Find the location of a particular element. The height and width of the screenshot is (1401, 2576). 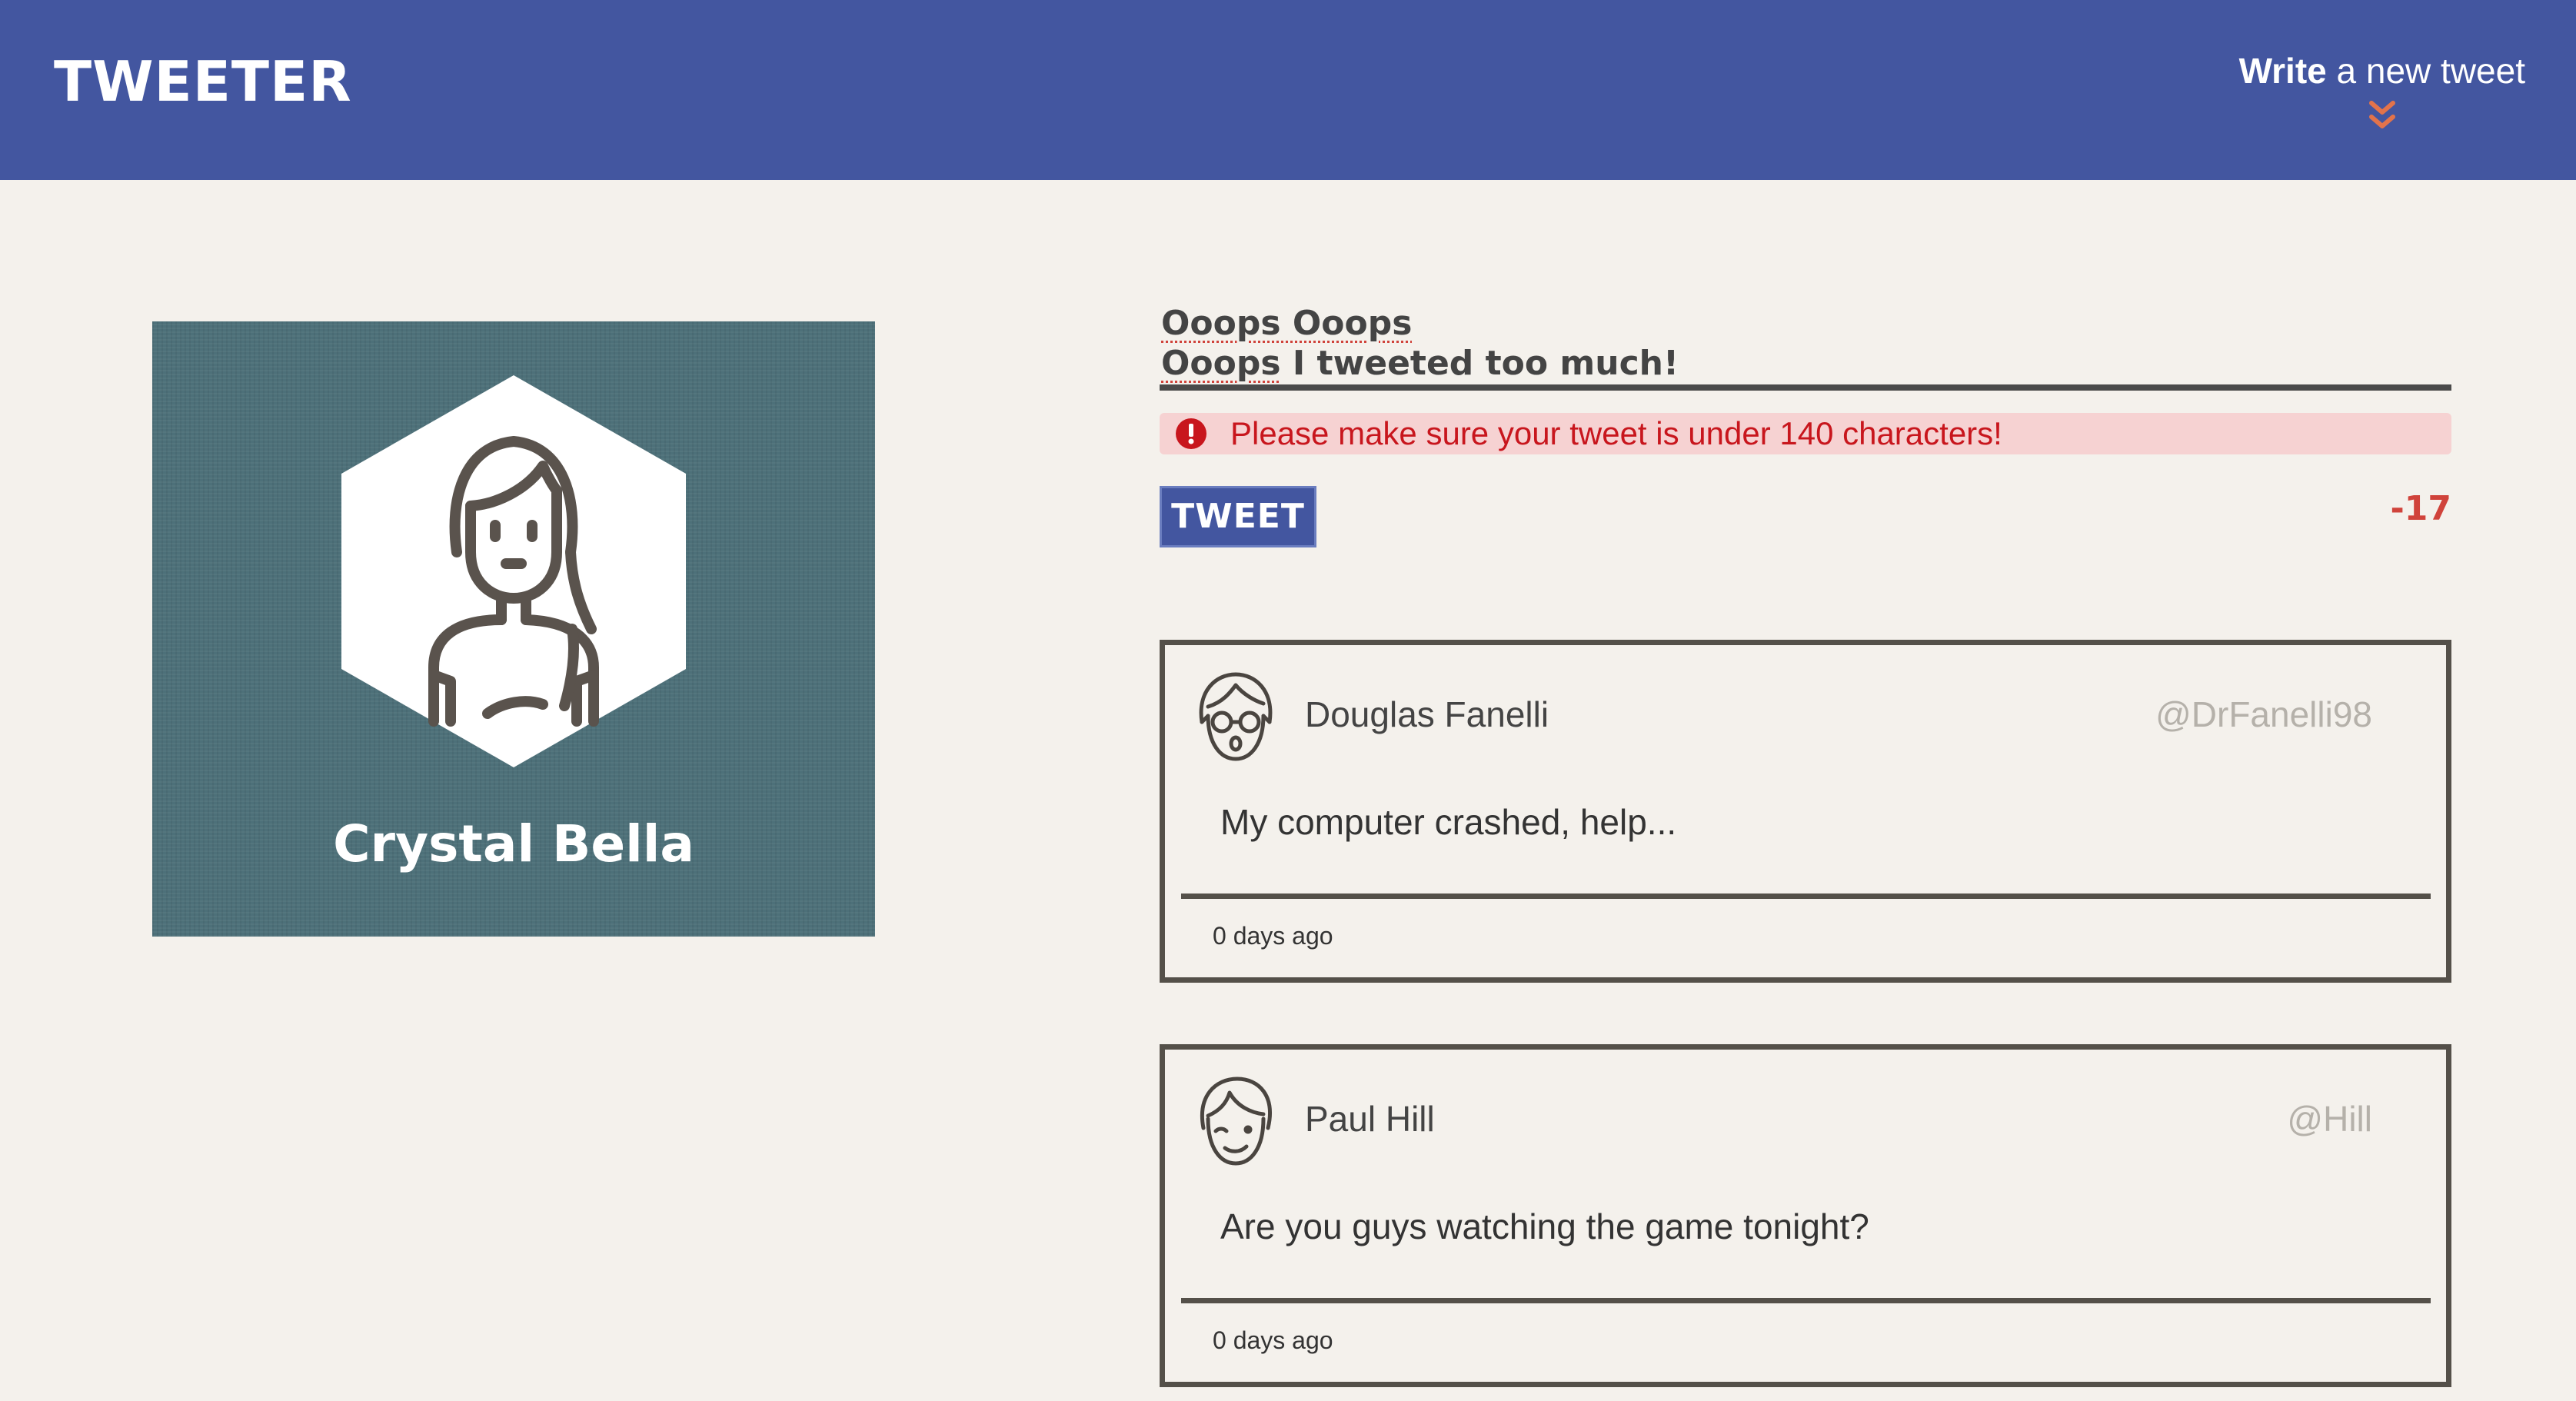

tweet-button: TWEET is located at coordinates (1238, 516).